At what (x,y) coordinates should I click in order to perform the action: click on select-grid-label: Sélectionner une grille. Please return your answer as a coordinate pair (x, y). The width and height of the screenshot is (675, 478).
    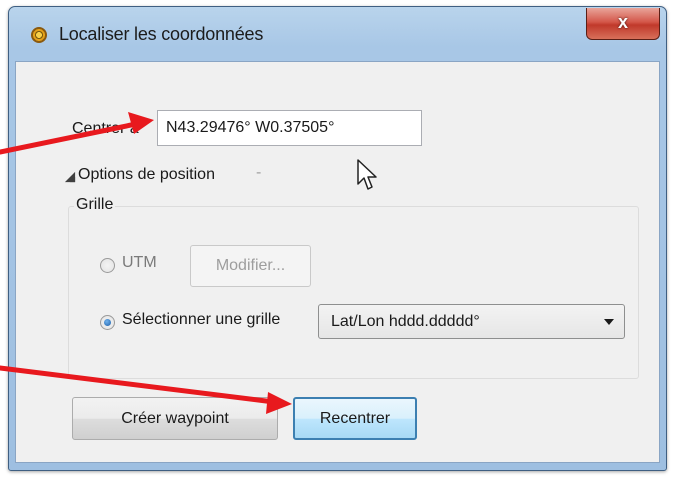
    Looking at the image, I should click on (201, 320).